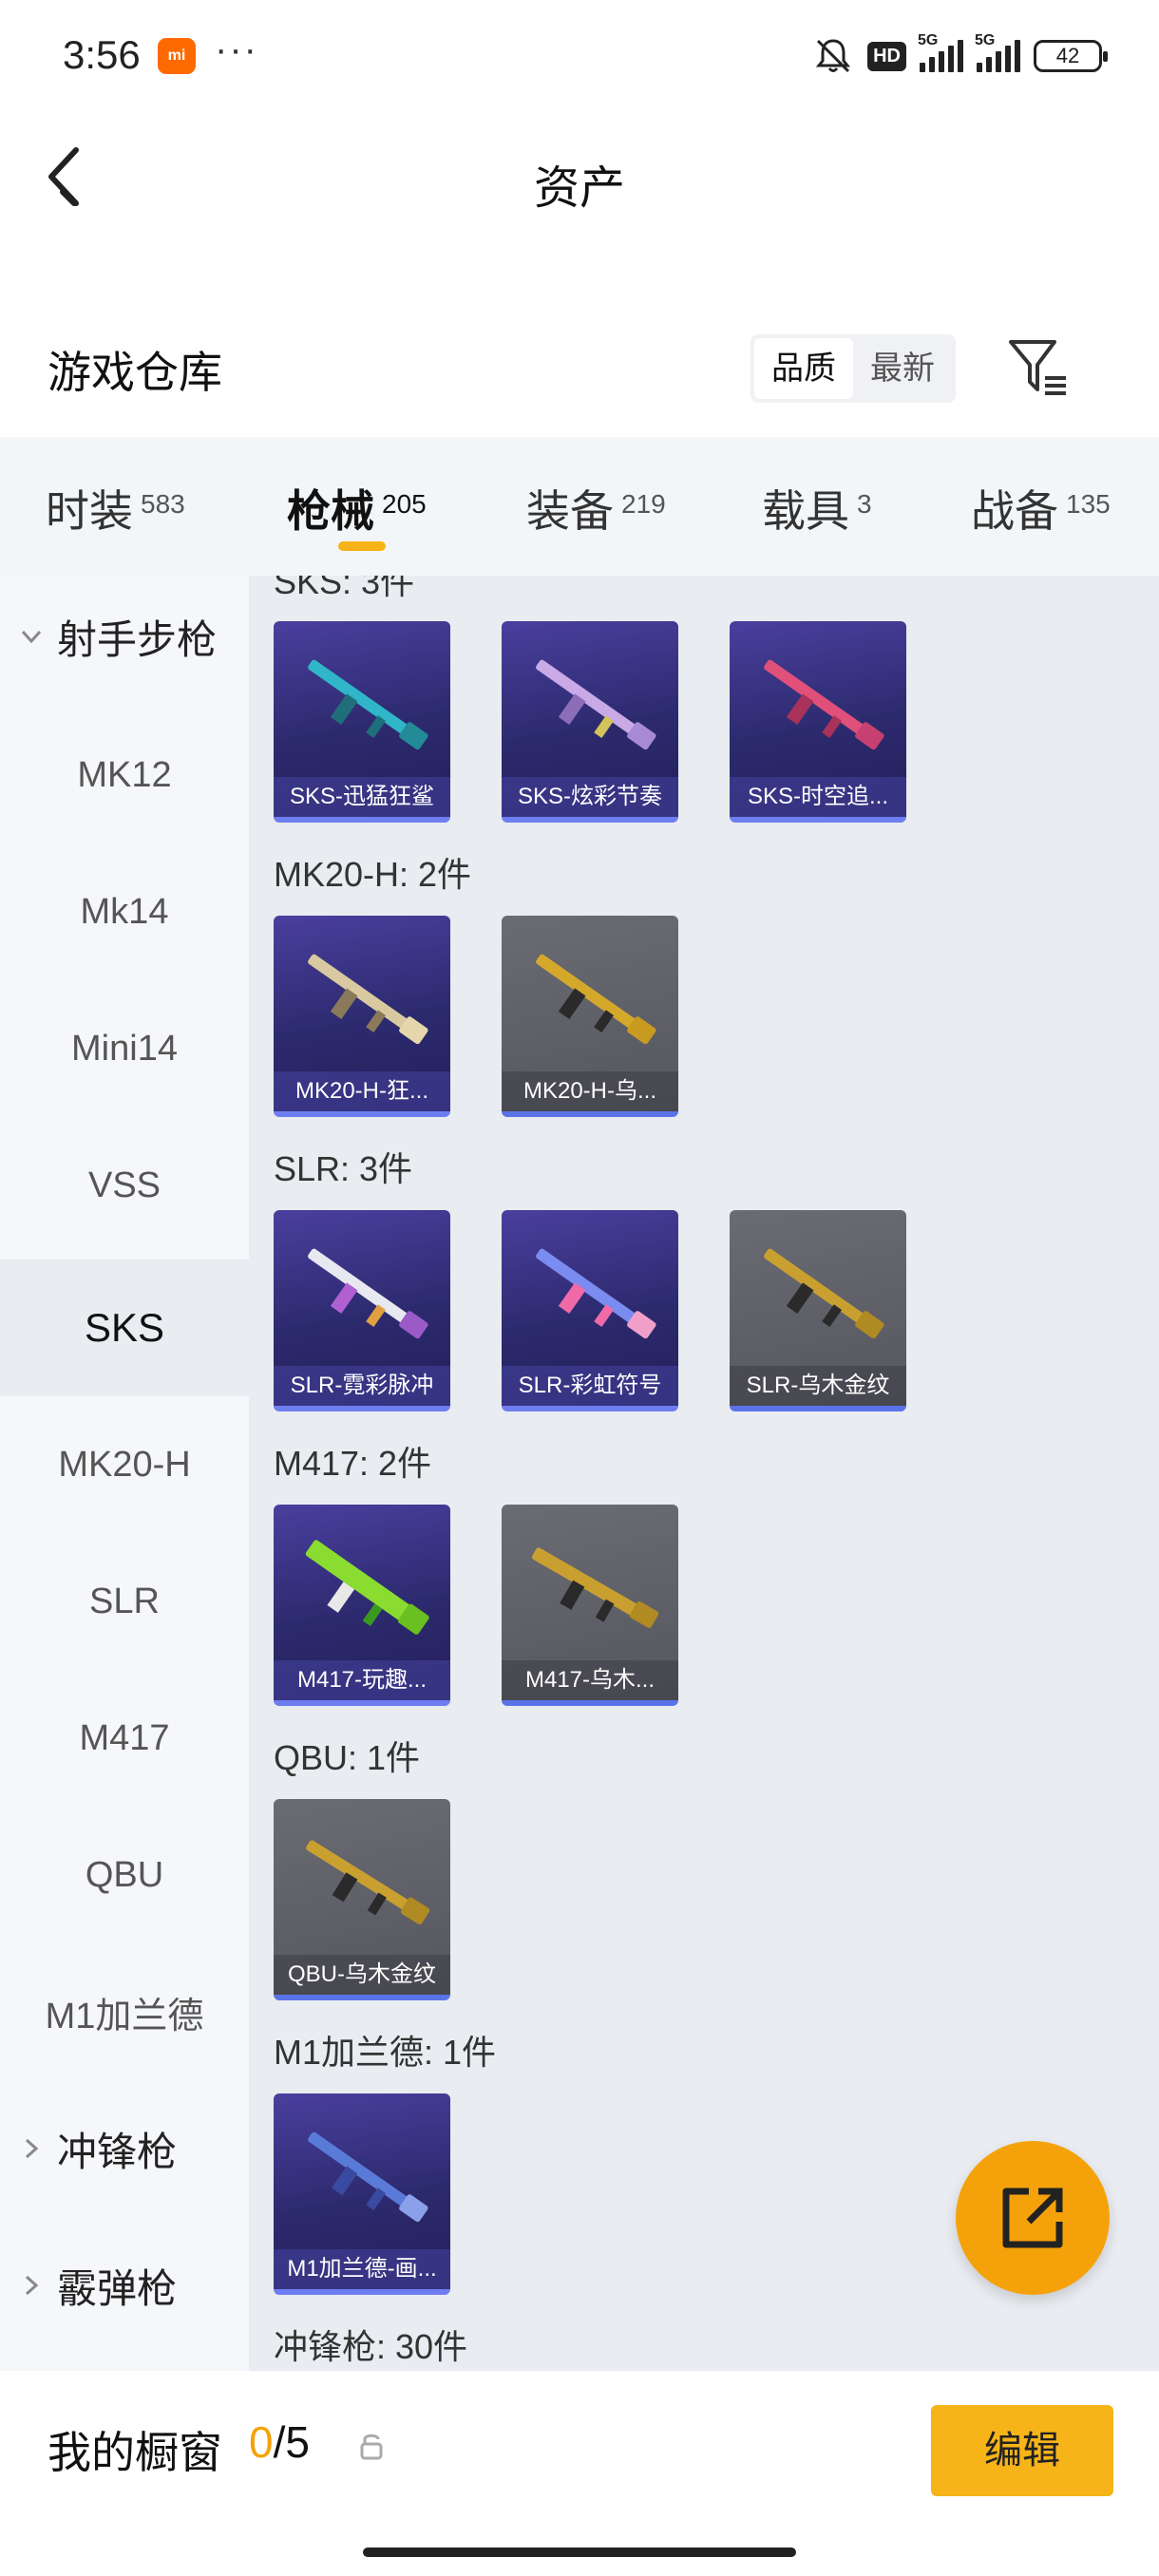 The height and width of the screenshot is (2576, 1159). I want to click on active-tab-indicator, so click(362, 546).